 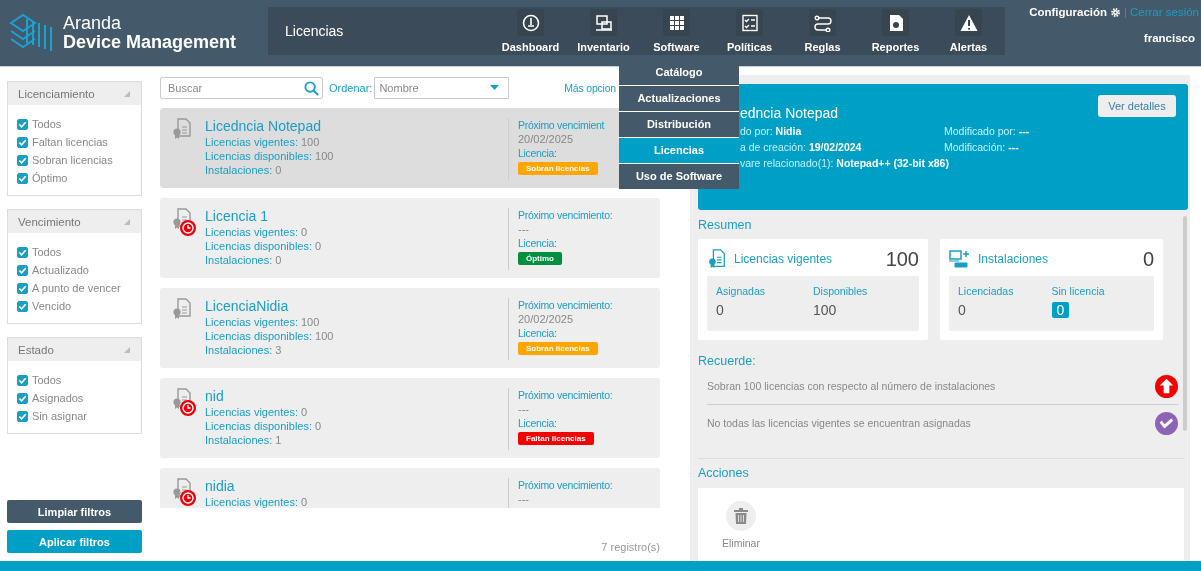 What do you see at coordinates (844, 163) in the screenshot?
I see `detail-field: vare relacionado(1): Notepad++ (32-bit x86)` at bounding box center [844, 163].